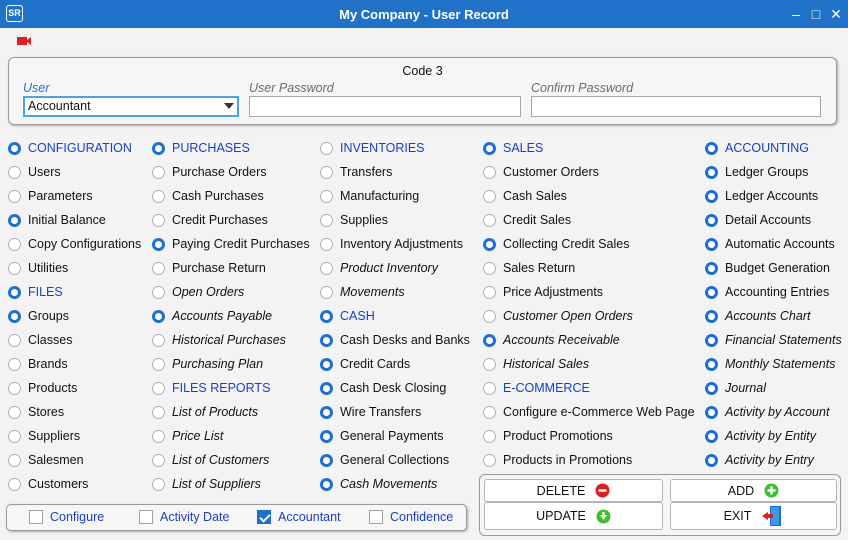  What do you see at coordinates (589, 412) in the screenshot?
I see `permission-option: Configure e-Commerce Web Page` at bounding box center [589, 412].